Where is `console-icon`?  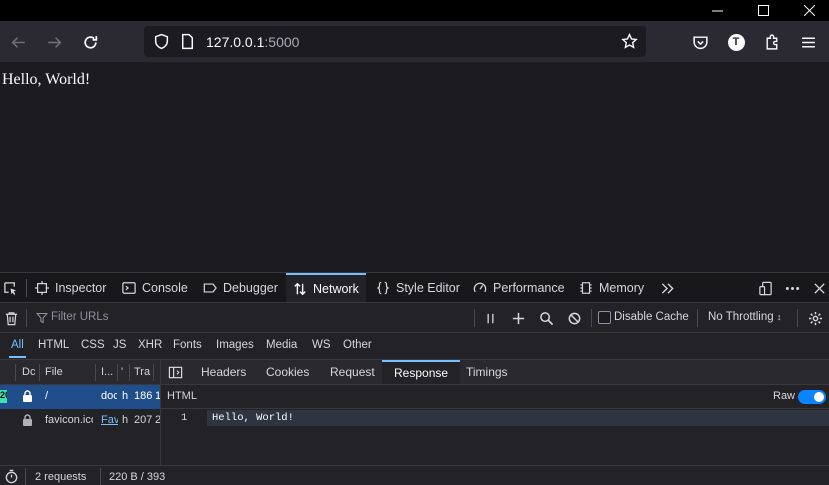
console-icon is located at coordinates (129, 287).